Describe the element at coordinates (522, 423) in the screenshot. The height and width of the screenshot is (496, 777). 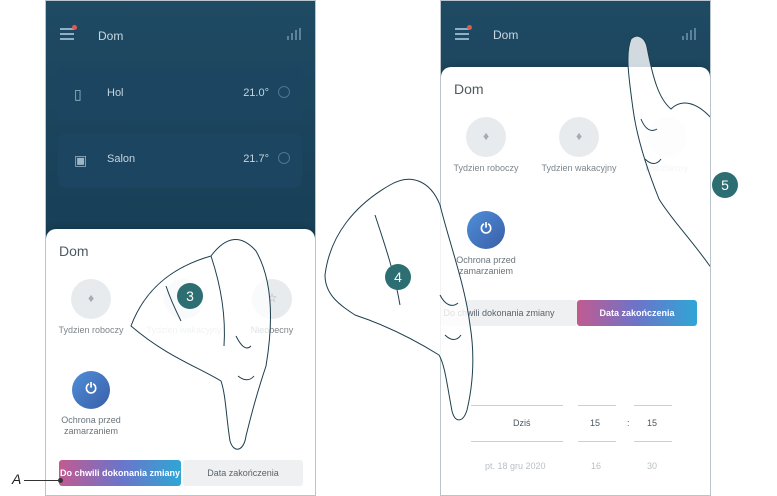
I see `picker-date-selected: Dziś` at that location.